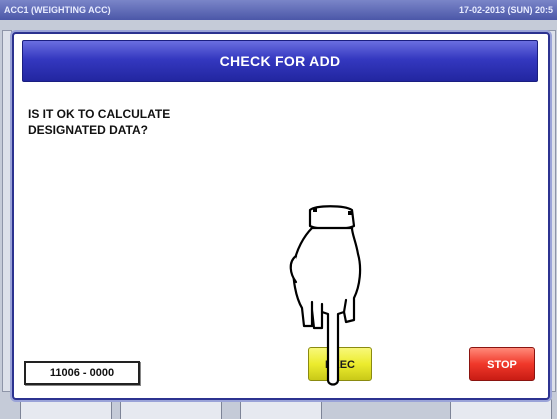 The image size is (557, 419). I want to click on stop-button: STOP, so click(502, 364).